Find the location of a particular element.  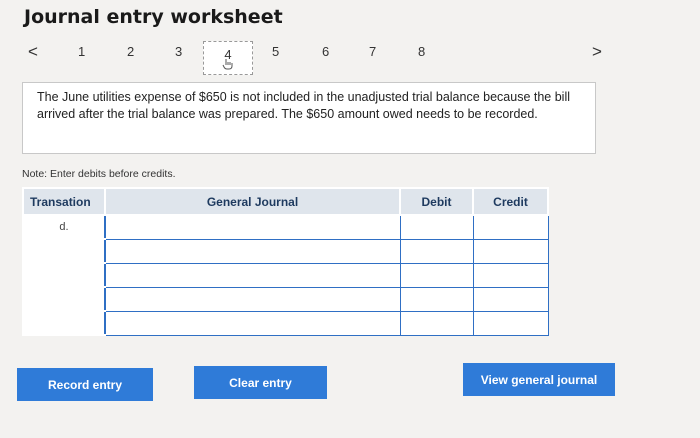

pager: < 1 2 3 4 5 6 7 8 > is located at coordinates (350, 56).